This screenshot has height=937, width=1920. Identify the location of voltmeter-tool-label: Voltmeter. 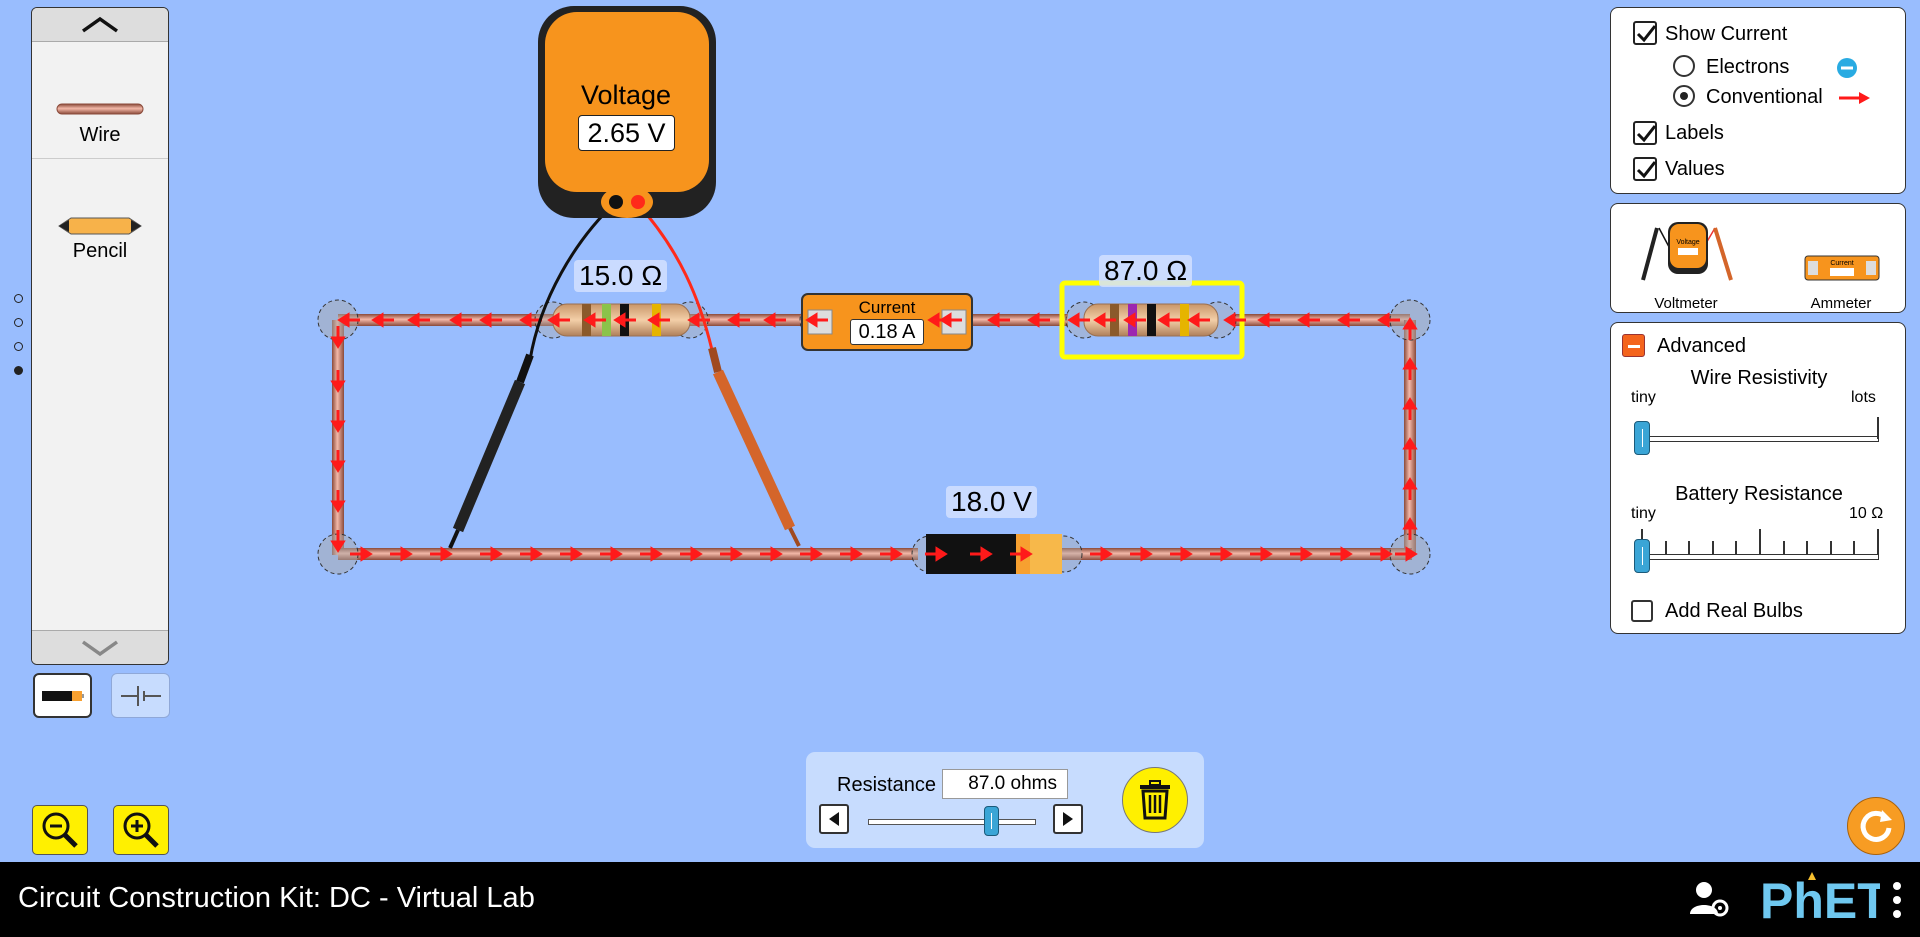
(1686, 303).